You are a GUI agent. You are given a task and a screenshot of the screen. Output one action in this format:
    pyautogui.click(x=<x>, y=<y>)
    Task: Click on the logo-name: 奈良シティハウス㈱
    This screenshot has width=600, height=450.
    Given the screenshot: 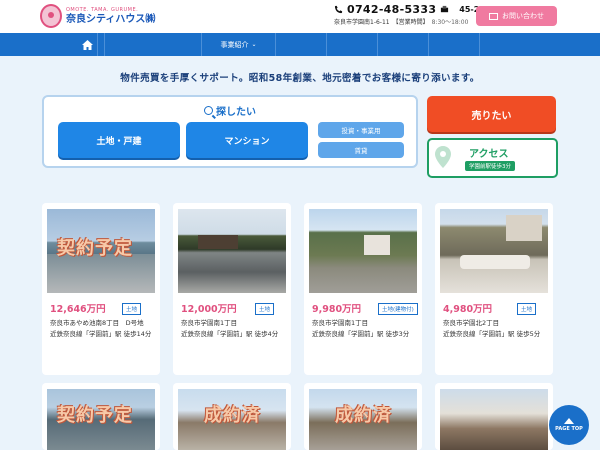 What is the action you would take?
    pyautogui.click(x=111, y=19)
    